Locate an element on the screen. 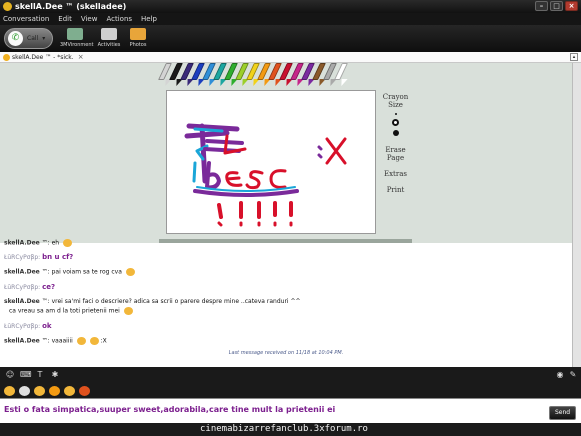  chat-message: skellA.Dee ™: vaaaiiii :X is located at coordinates (55, 341).